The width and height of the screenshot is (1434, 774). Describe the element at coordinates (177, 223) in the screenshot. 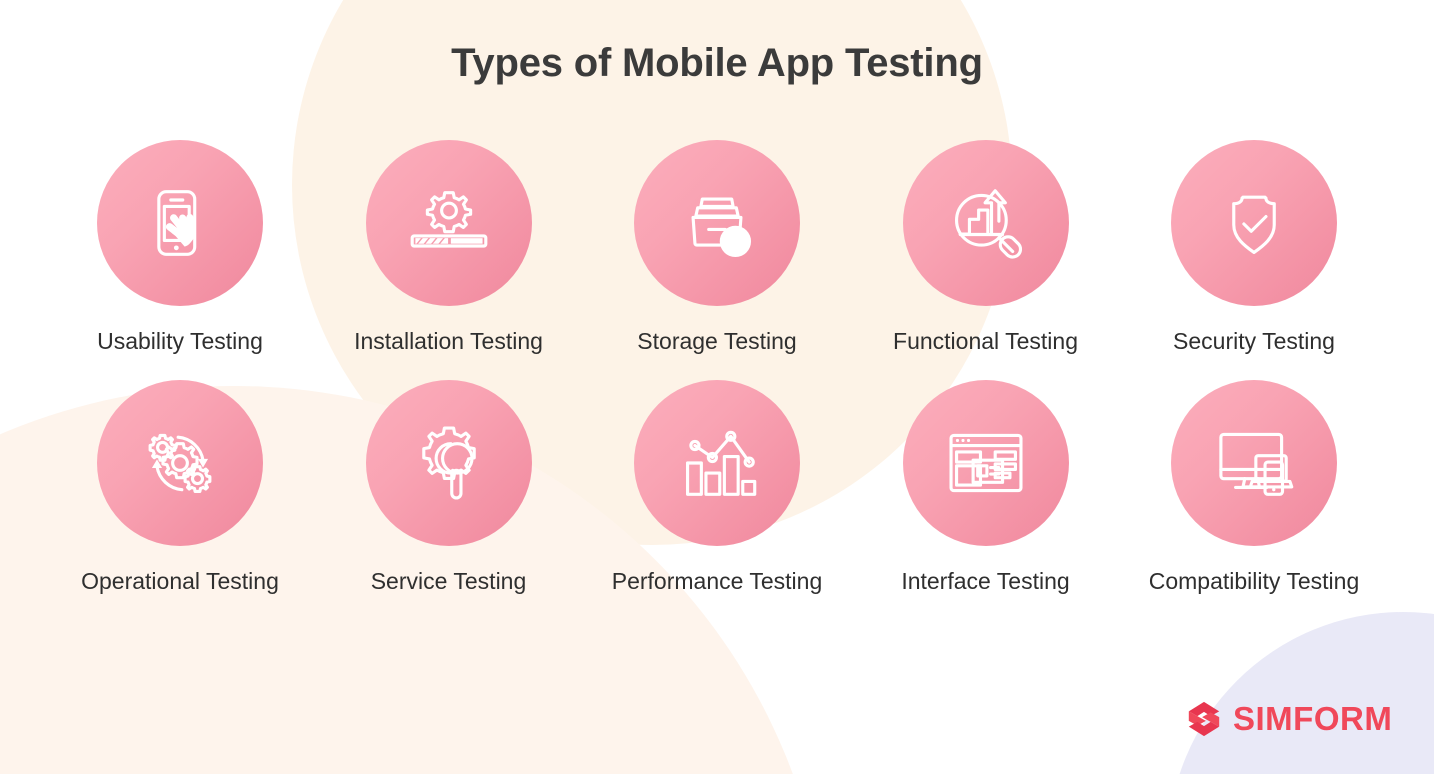

I see `phone-touch-icon` at that location.